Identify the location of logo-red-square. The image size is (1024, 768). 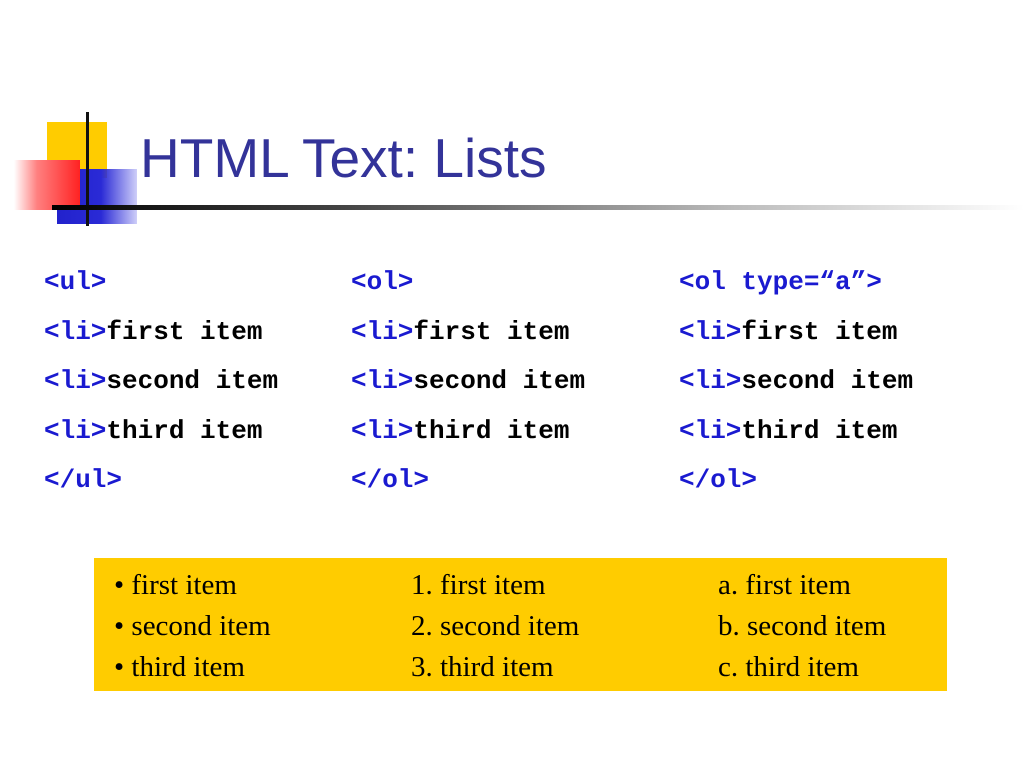
(47, 185).